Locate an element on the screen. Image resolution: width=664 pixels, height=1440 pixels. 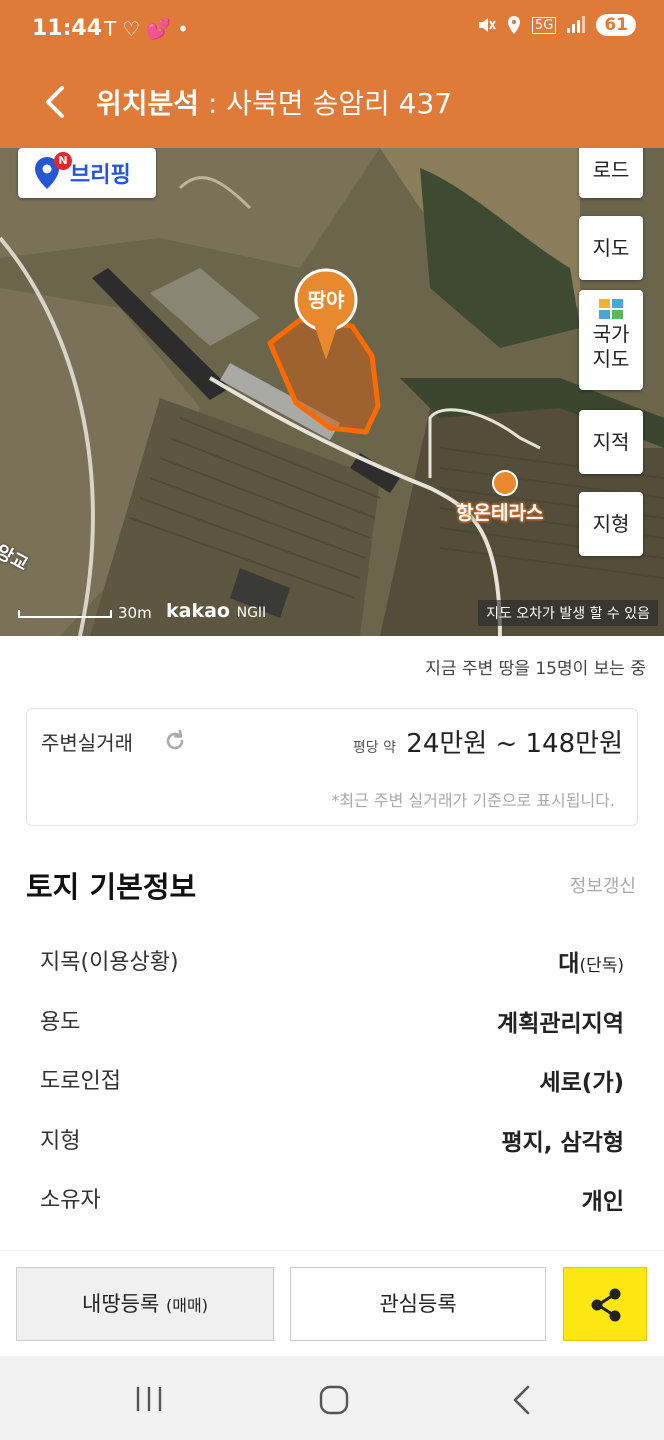
home-icon is located at coordinates (334, 1400).